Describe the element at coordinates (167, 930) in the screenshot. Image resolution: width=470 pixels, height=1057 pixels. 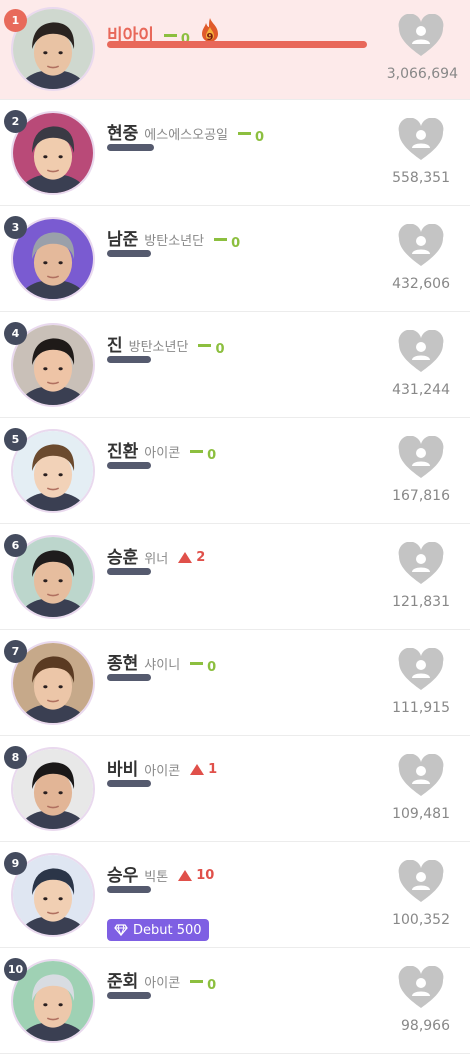
I see `badge-label: Debut 500` at that location.